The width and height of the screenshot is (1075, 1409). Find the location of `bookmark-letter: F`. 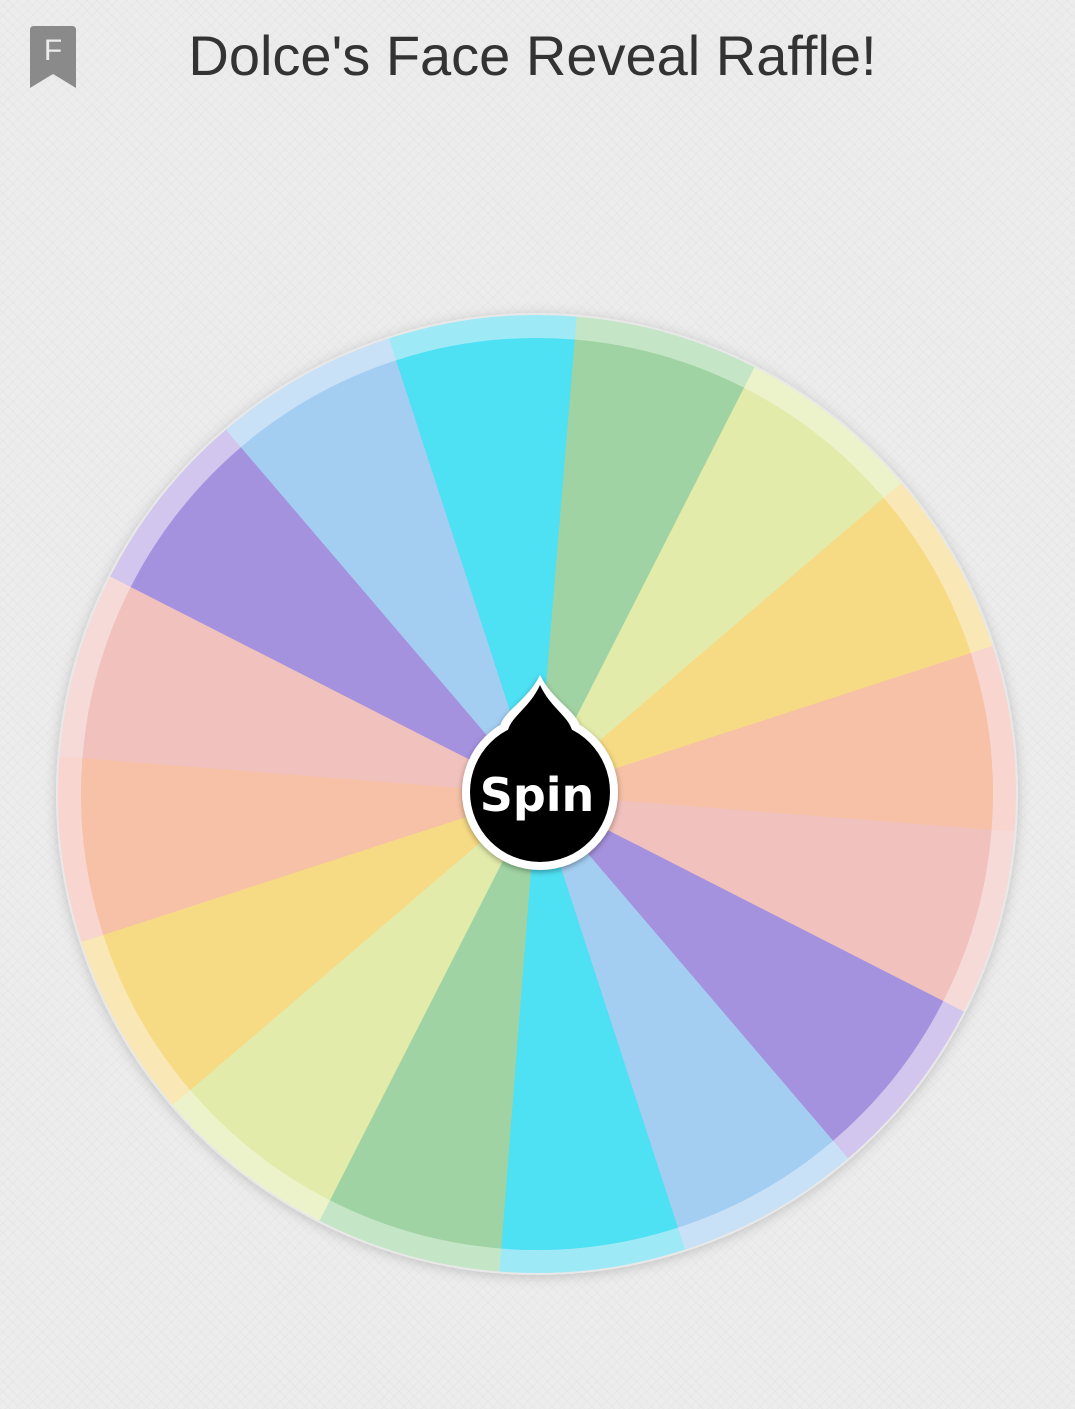

bookmark-letter: F is located at coordinates (53, 50).